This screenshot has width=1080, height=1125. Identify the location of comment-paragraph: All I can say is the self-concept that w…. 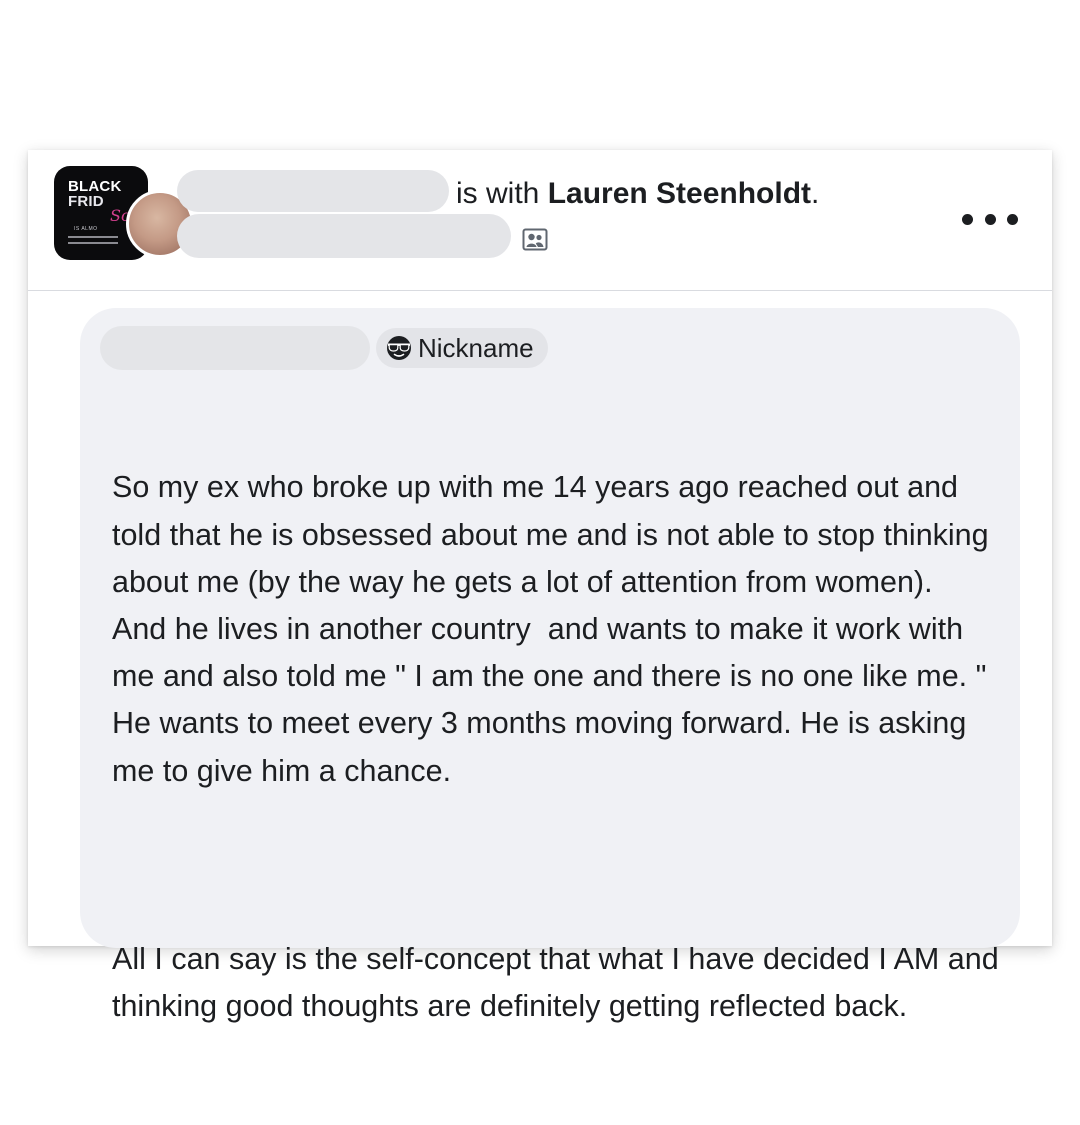
(560, 983).